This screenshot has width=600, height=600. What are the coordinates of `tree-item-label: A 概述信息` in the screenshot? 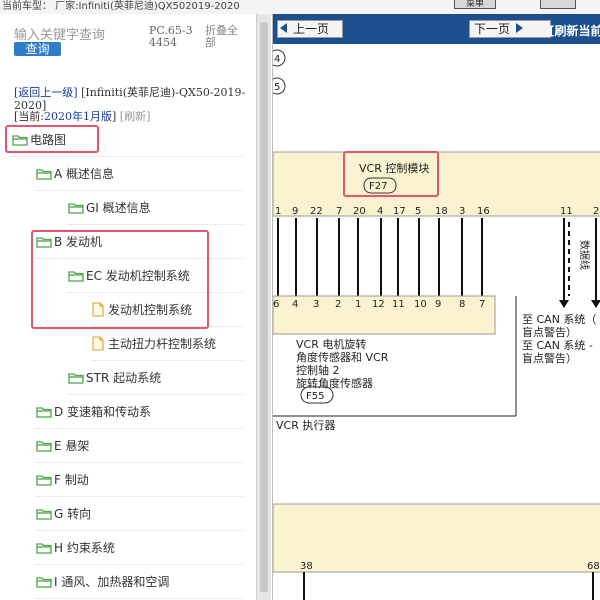 It's located at (84, 174).